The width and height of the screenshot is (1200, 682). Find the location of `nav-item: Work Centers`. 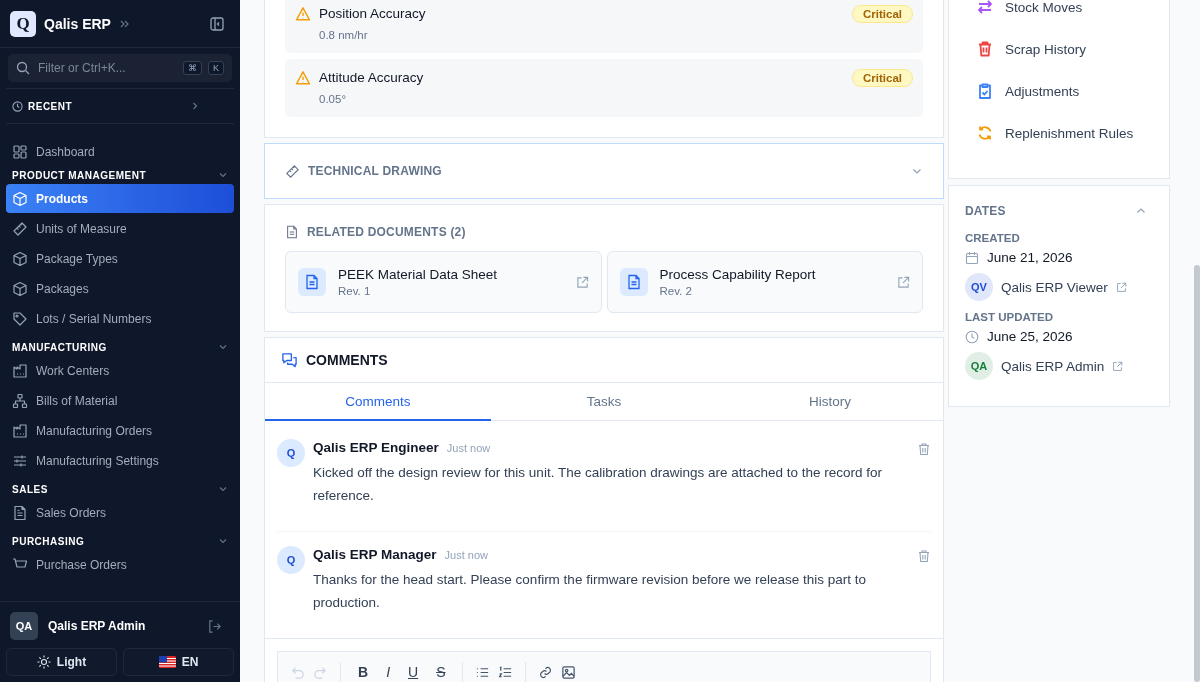

nav-item: Work Centers is located at coordinates (120, 370).